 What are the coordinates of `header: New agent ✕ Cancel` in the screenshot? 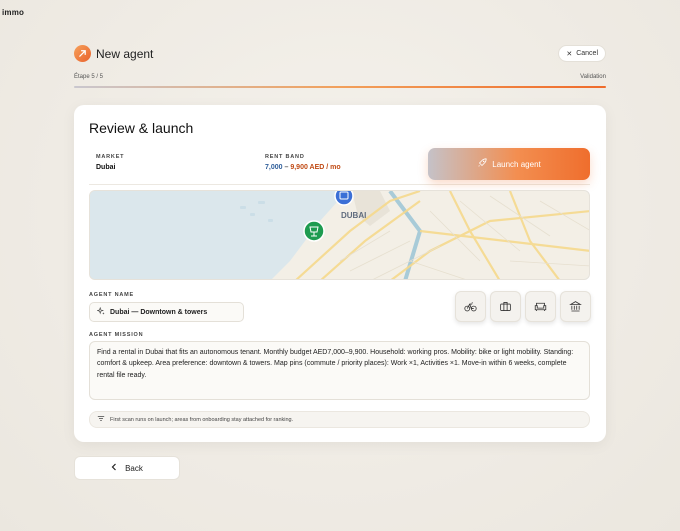 It's located at (340, 55).